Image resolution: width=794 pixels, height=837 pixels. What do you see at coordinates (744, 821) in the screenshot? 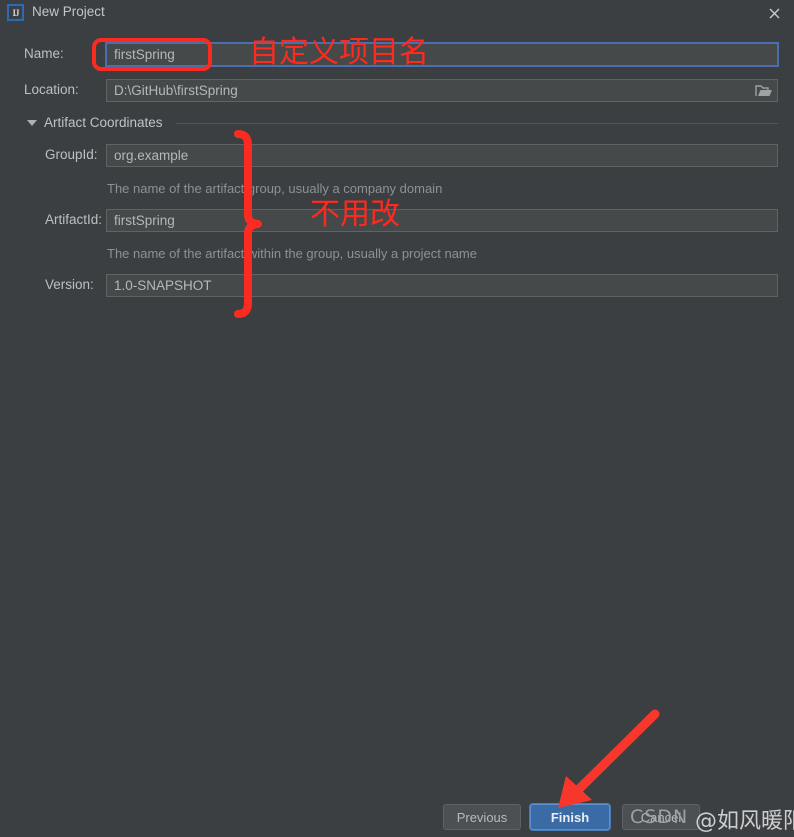
I see `watermark-handle: @如风暖阳` at bounding box center [744, 821].